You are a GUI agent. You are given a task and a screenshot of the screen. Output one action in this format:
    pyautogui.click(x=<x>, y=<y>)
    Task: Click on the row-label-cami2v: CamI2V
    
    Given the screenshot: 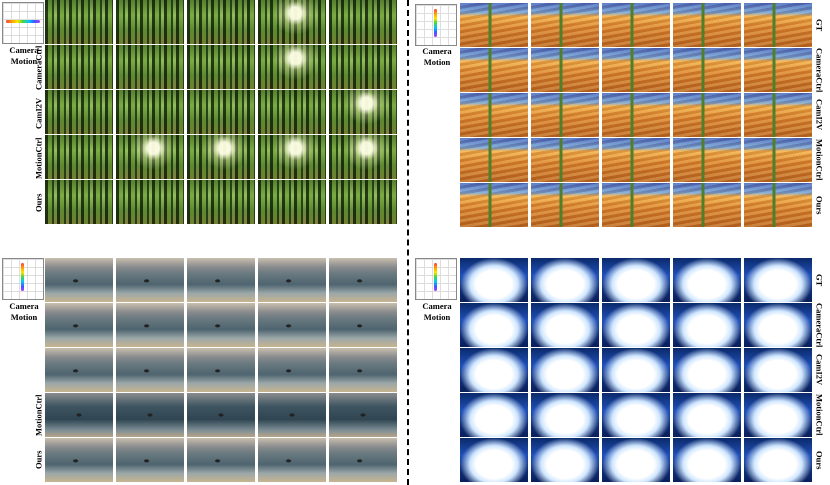 What is the action you would take?
    pyautogui.click(x=819, y=115)
    